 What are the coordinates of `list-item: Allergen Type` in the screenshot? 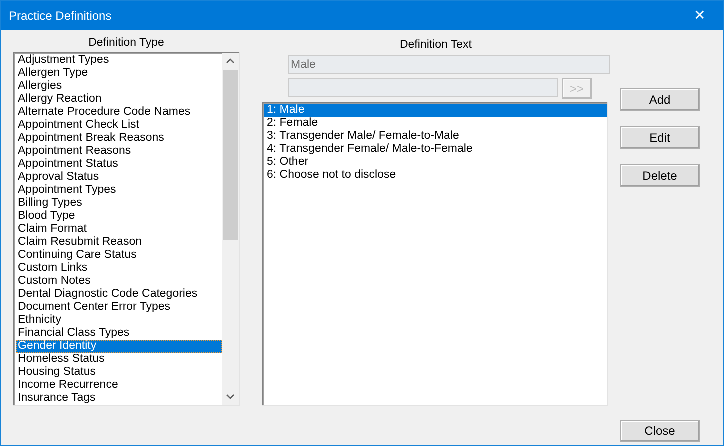 It's located at (119, 73).